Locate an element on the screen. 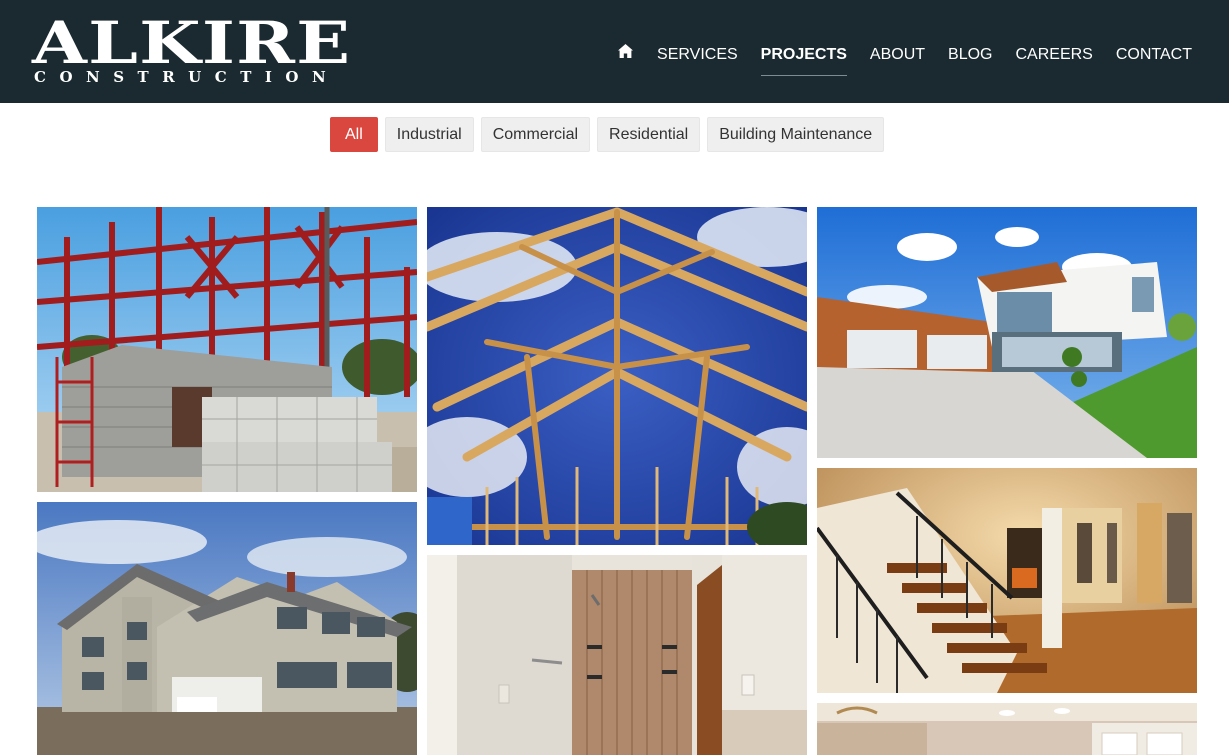 This screenshot has height=755, width=1229. filter-commercial: Commercial is located at coordinates (535, 134).